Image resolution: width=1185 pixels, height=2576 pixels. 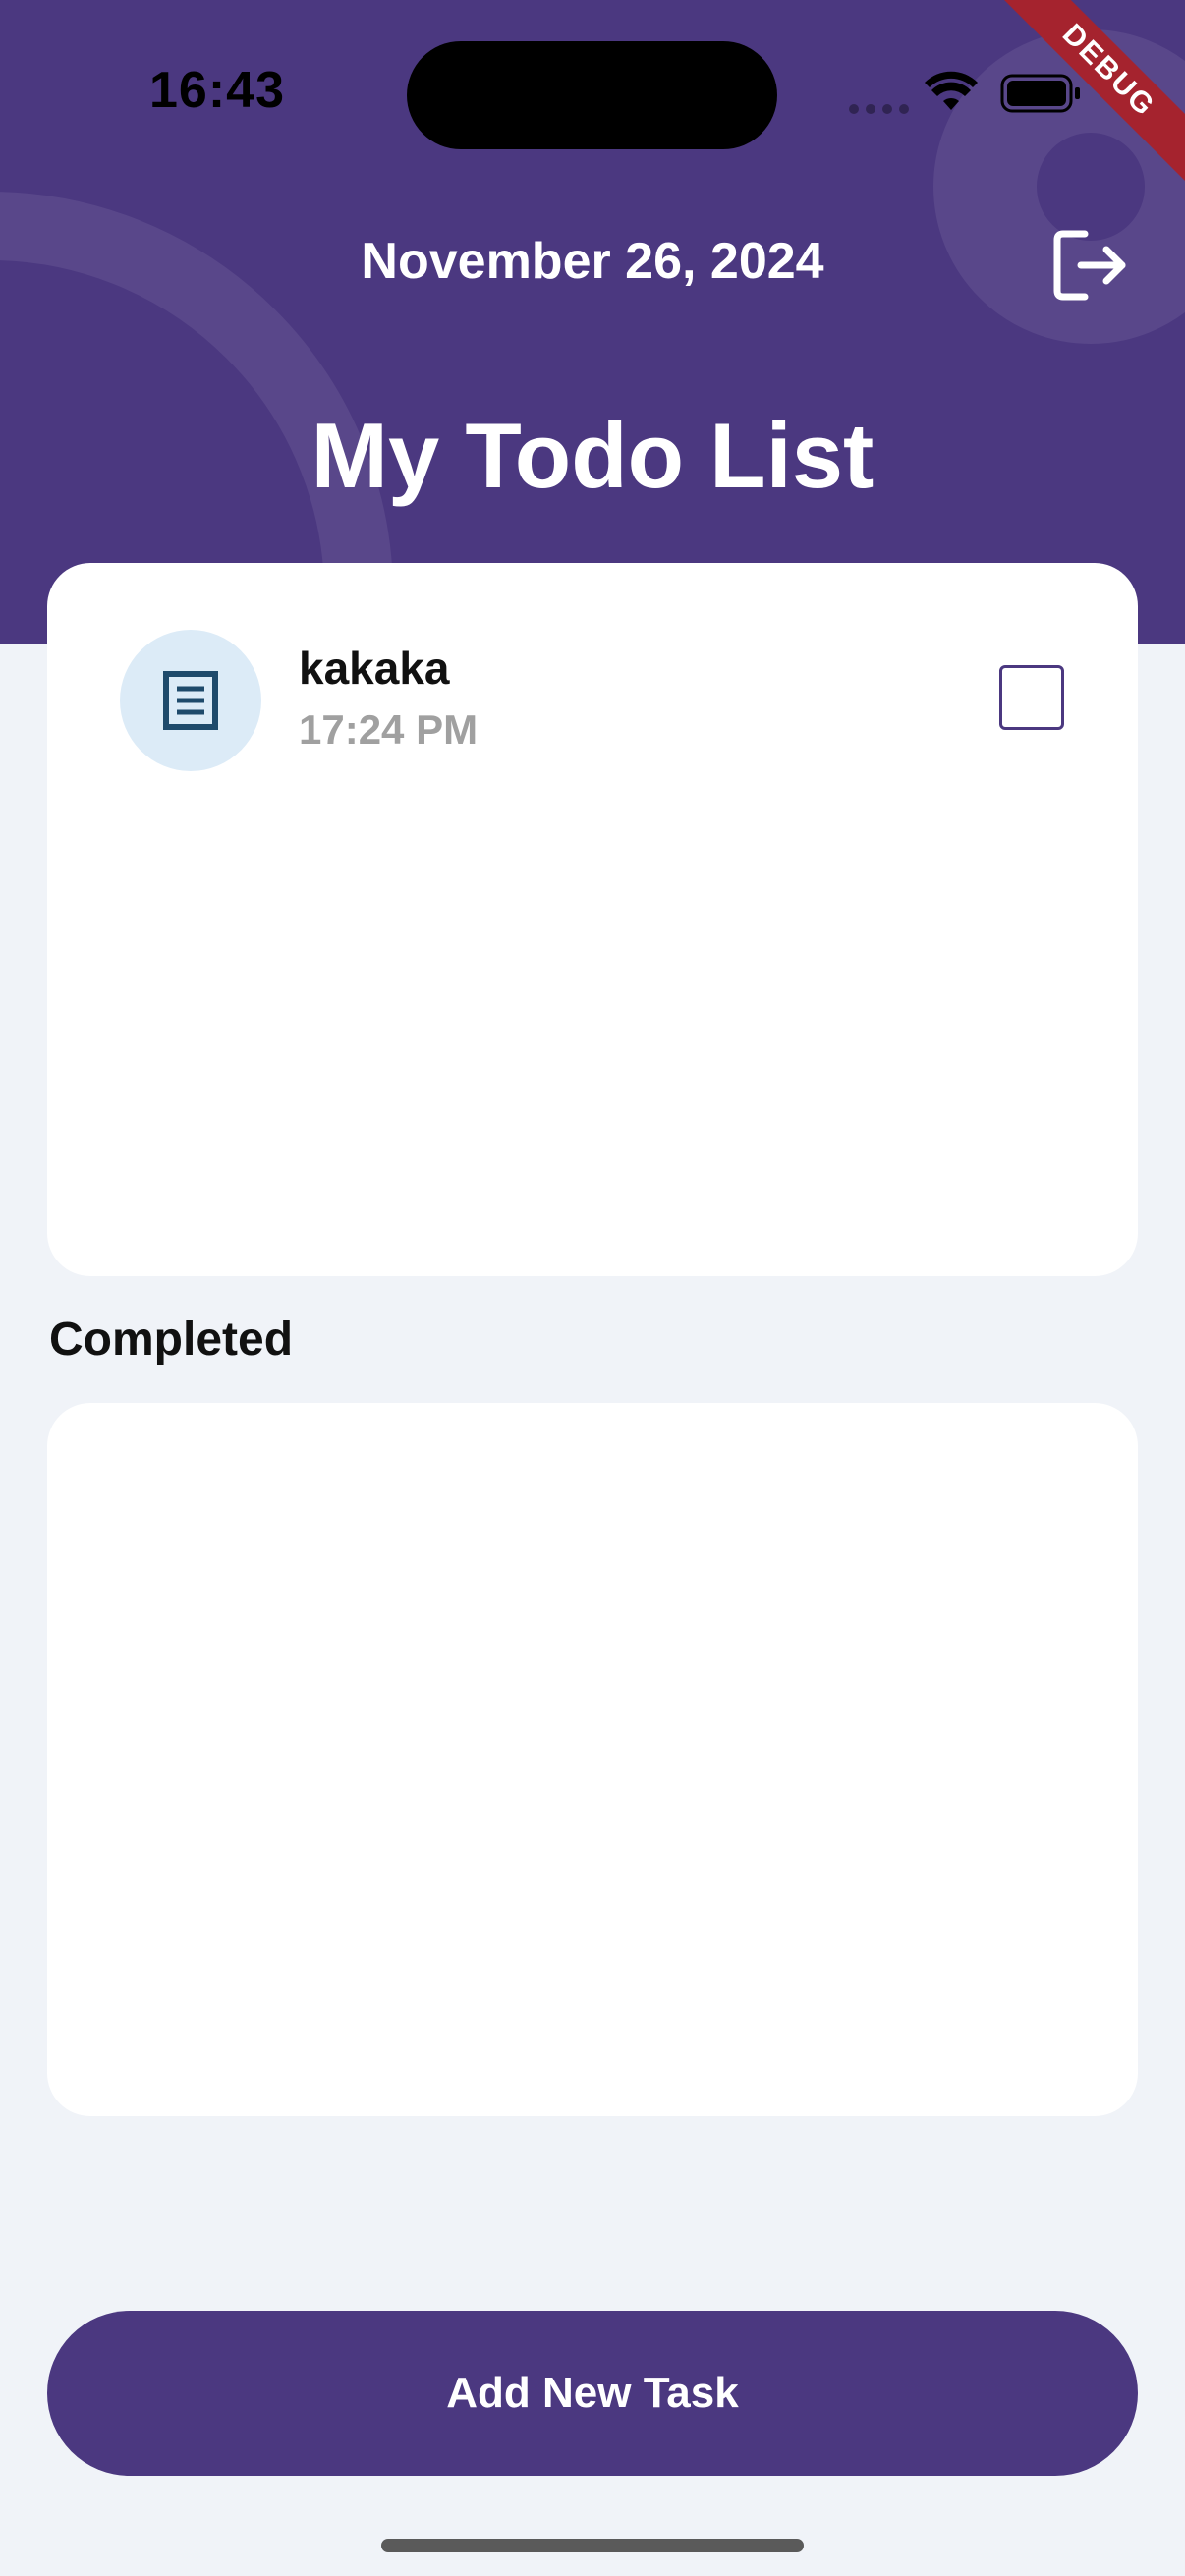 What do you see at coordinates (592, 2393) in the screenshot?
I see `add-task-button: Add New Task` at bounding box center [592, 2393].